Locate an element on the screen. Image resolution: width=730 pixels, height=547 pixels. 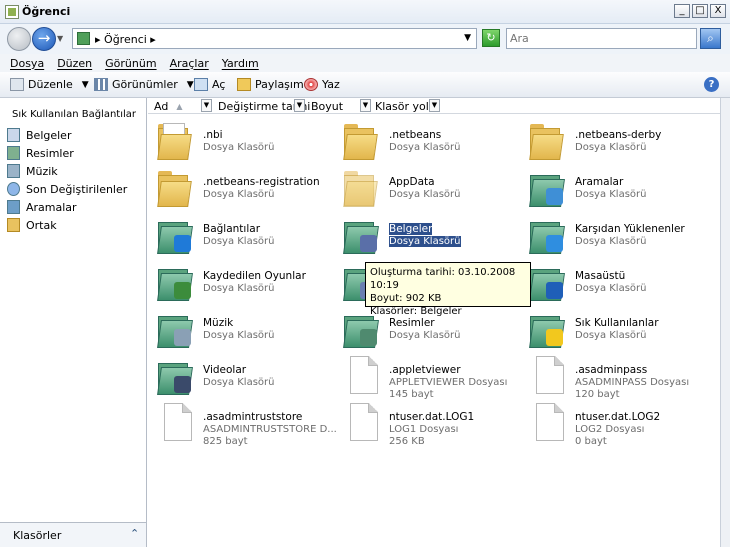
maximize-button: □ is located at coordinates (700, 11).